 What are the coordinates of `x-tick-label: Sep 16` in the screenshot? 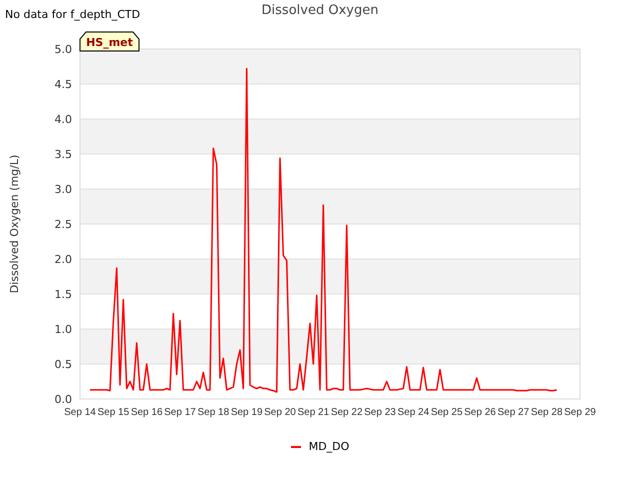 It's located at (146, 412).